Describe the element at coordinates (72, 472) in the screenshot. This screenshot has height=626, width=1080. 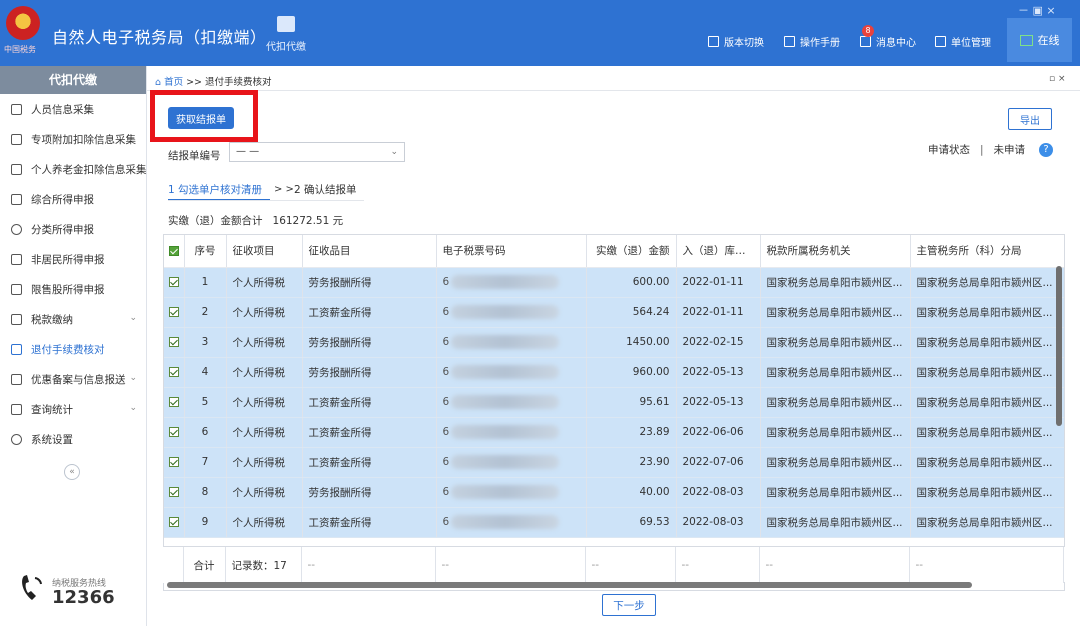
I see `sidebar-collapse-button: «` at that location.